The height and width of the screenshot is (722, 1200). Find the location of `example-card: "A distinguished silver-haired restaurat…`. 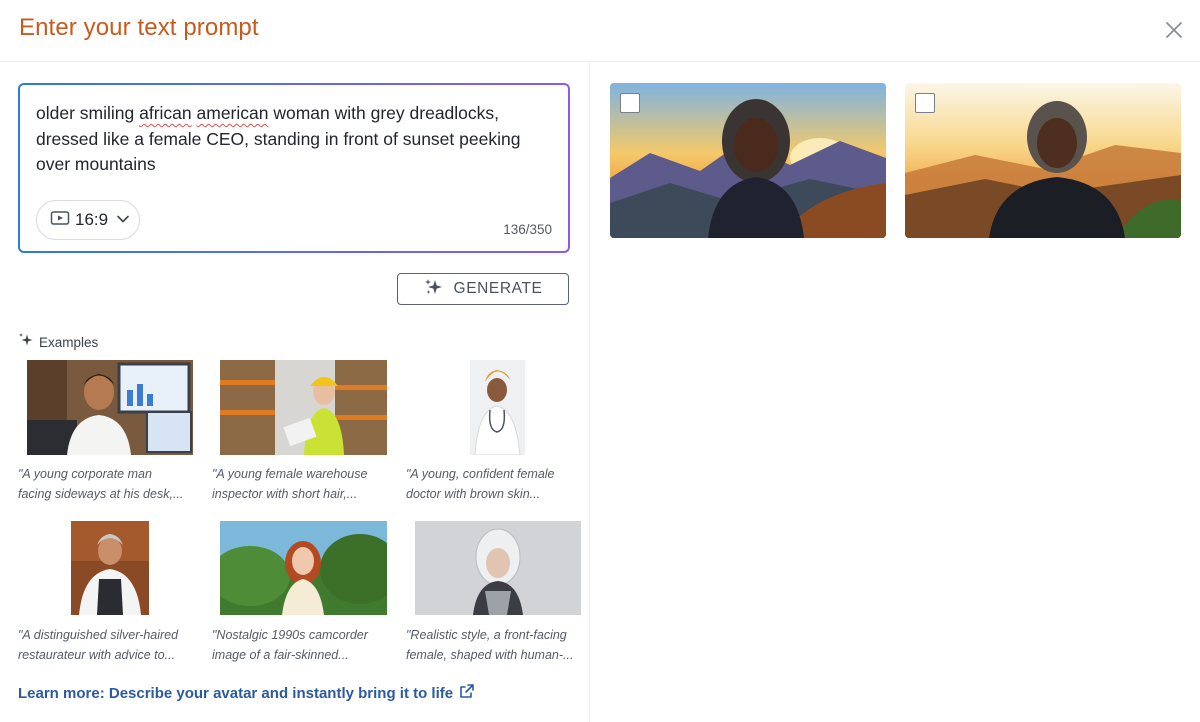

example-card: "A distinguished silver-haired restaurat… is located at coordinates (108, 596).